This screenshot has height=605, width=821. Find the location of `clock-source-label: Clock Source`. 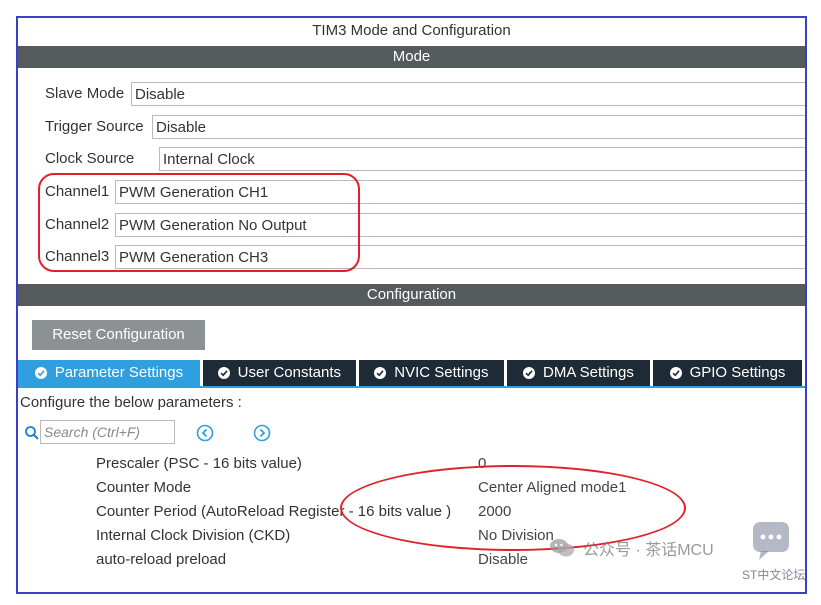

clock-source-label: Clock Source is located at coordinates (90, 158).